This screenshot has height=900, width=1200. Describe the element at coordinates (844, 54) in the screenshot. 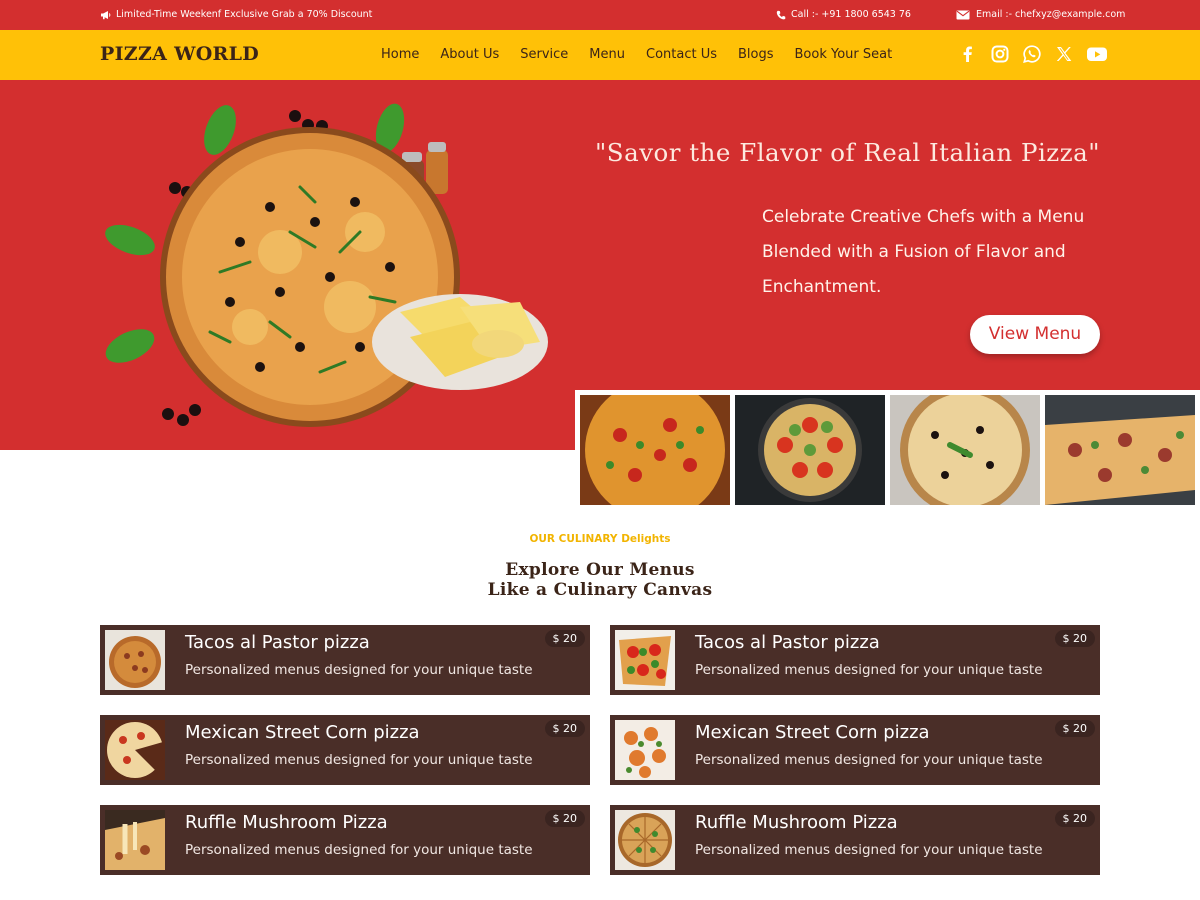

I see `nav-item-book-your-seat: Book Your Seat` at that location.